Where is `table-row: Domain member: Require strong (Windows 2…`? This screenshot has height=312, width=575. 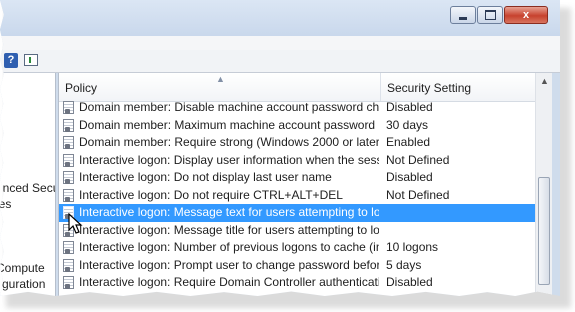 table-row: Domain member: Require strong (Windows 2… is located at coordinates (297, 143).